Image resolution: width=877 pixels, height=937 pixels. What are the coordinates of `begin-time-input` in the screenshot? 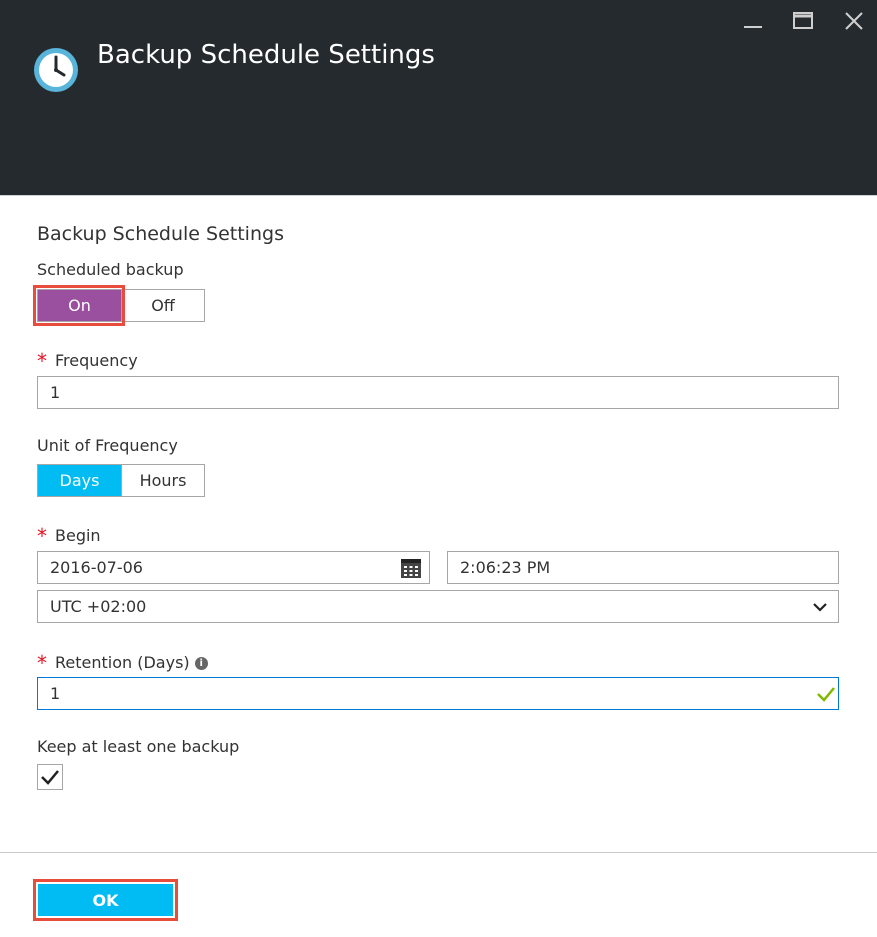 It's located at (643, 567).